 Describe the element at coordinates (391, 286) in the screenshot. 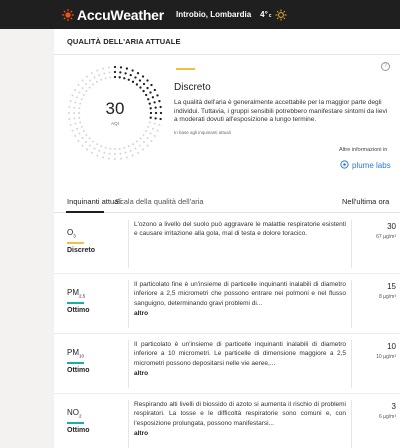

I see `pollutant-value: 15` at that location.